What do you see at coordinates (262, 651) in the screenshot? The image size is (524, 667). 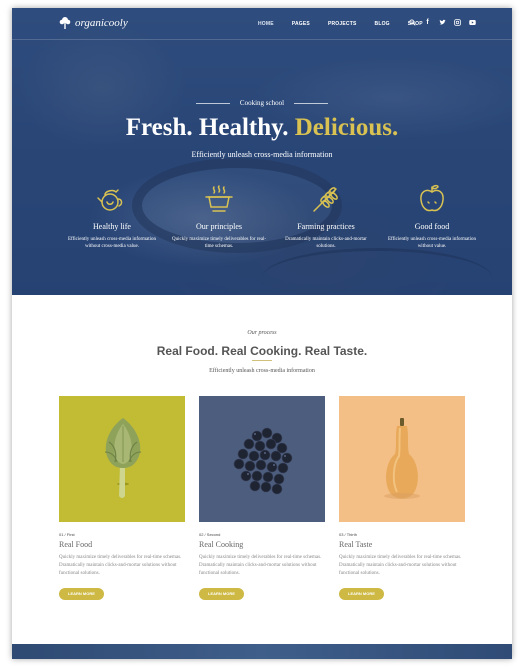 I see `next-section-preview` at bounding box center [262, 651].